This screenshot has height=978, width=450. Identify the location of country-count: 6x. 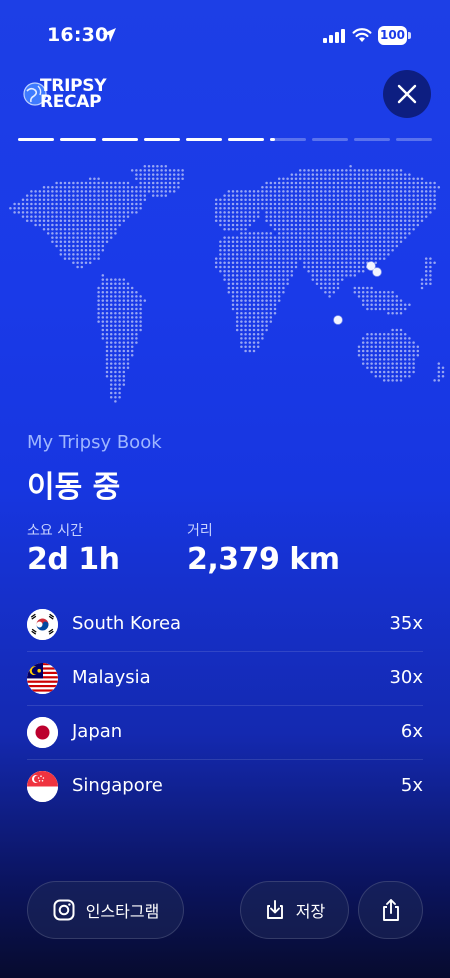
(411, 731).